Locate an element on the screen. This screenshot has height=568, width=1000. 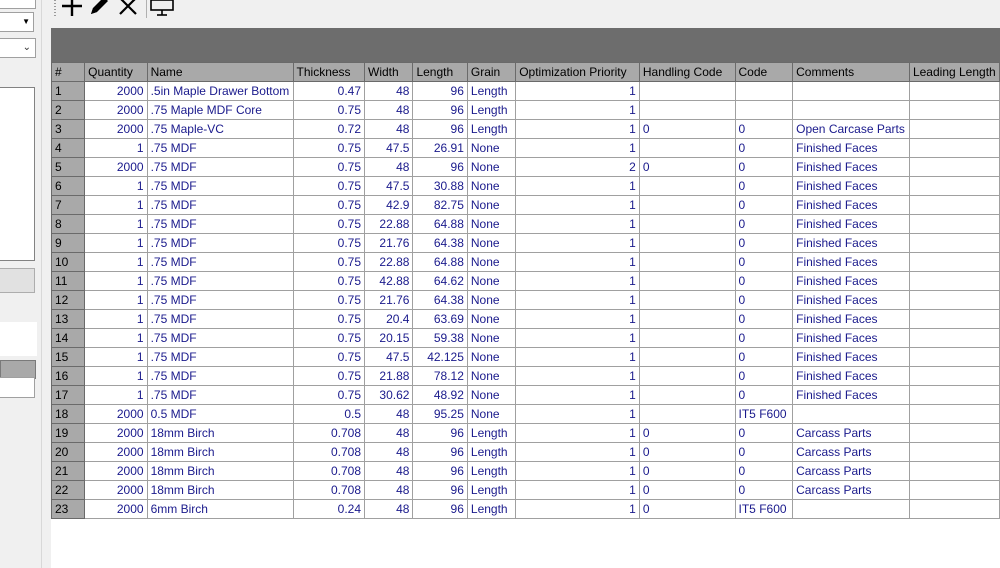
cell-width: 42.88 is located at coordinates (389, 281).